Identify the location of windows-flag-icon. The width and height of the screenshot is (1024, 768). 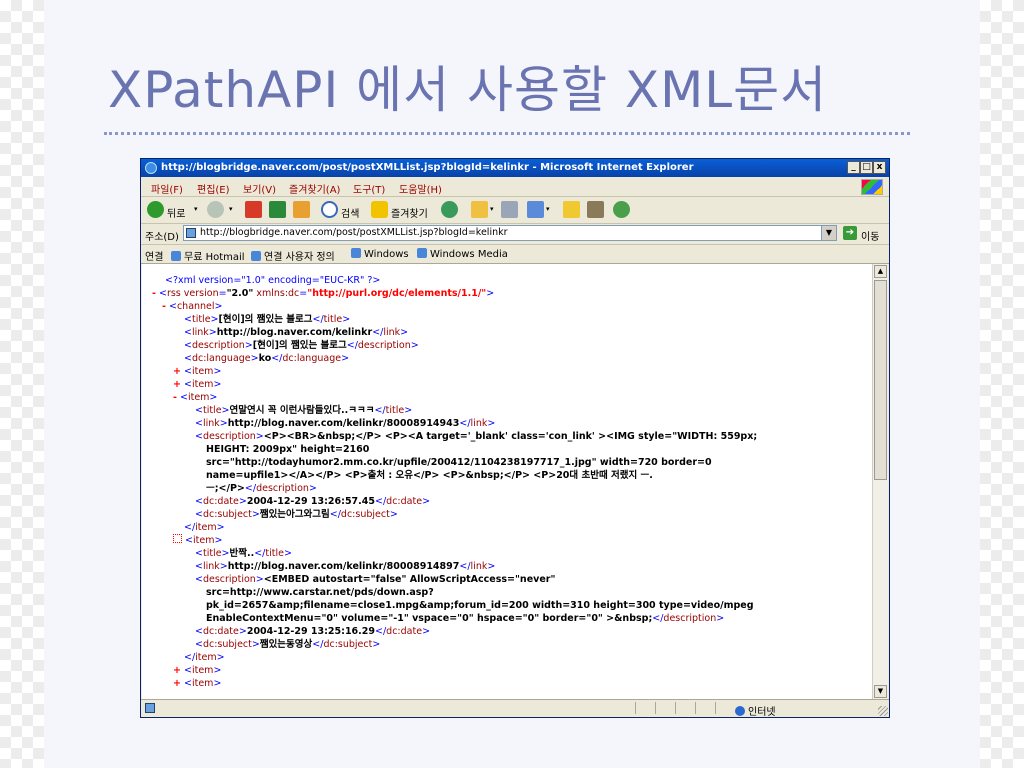
(872, 187).